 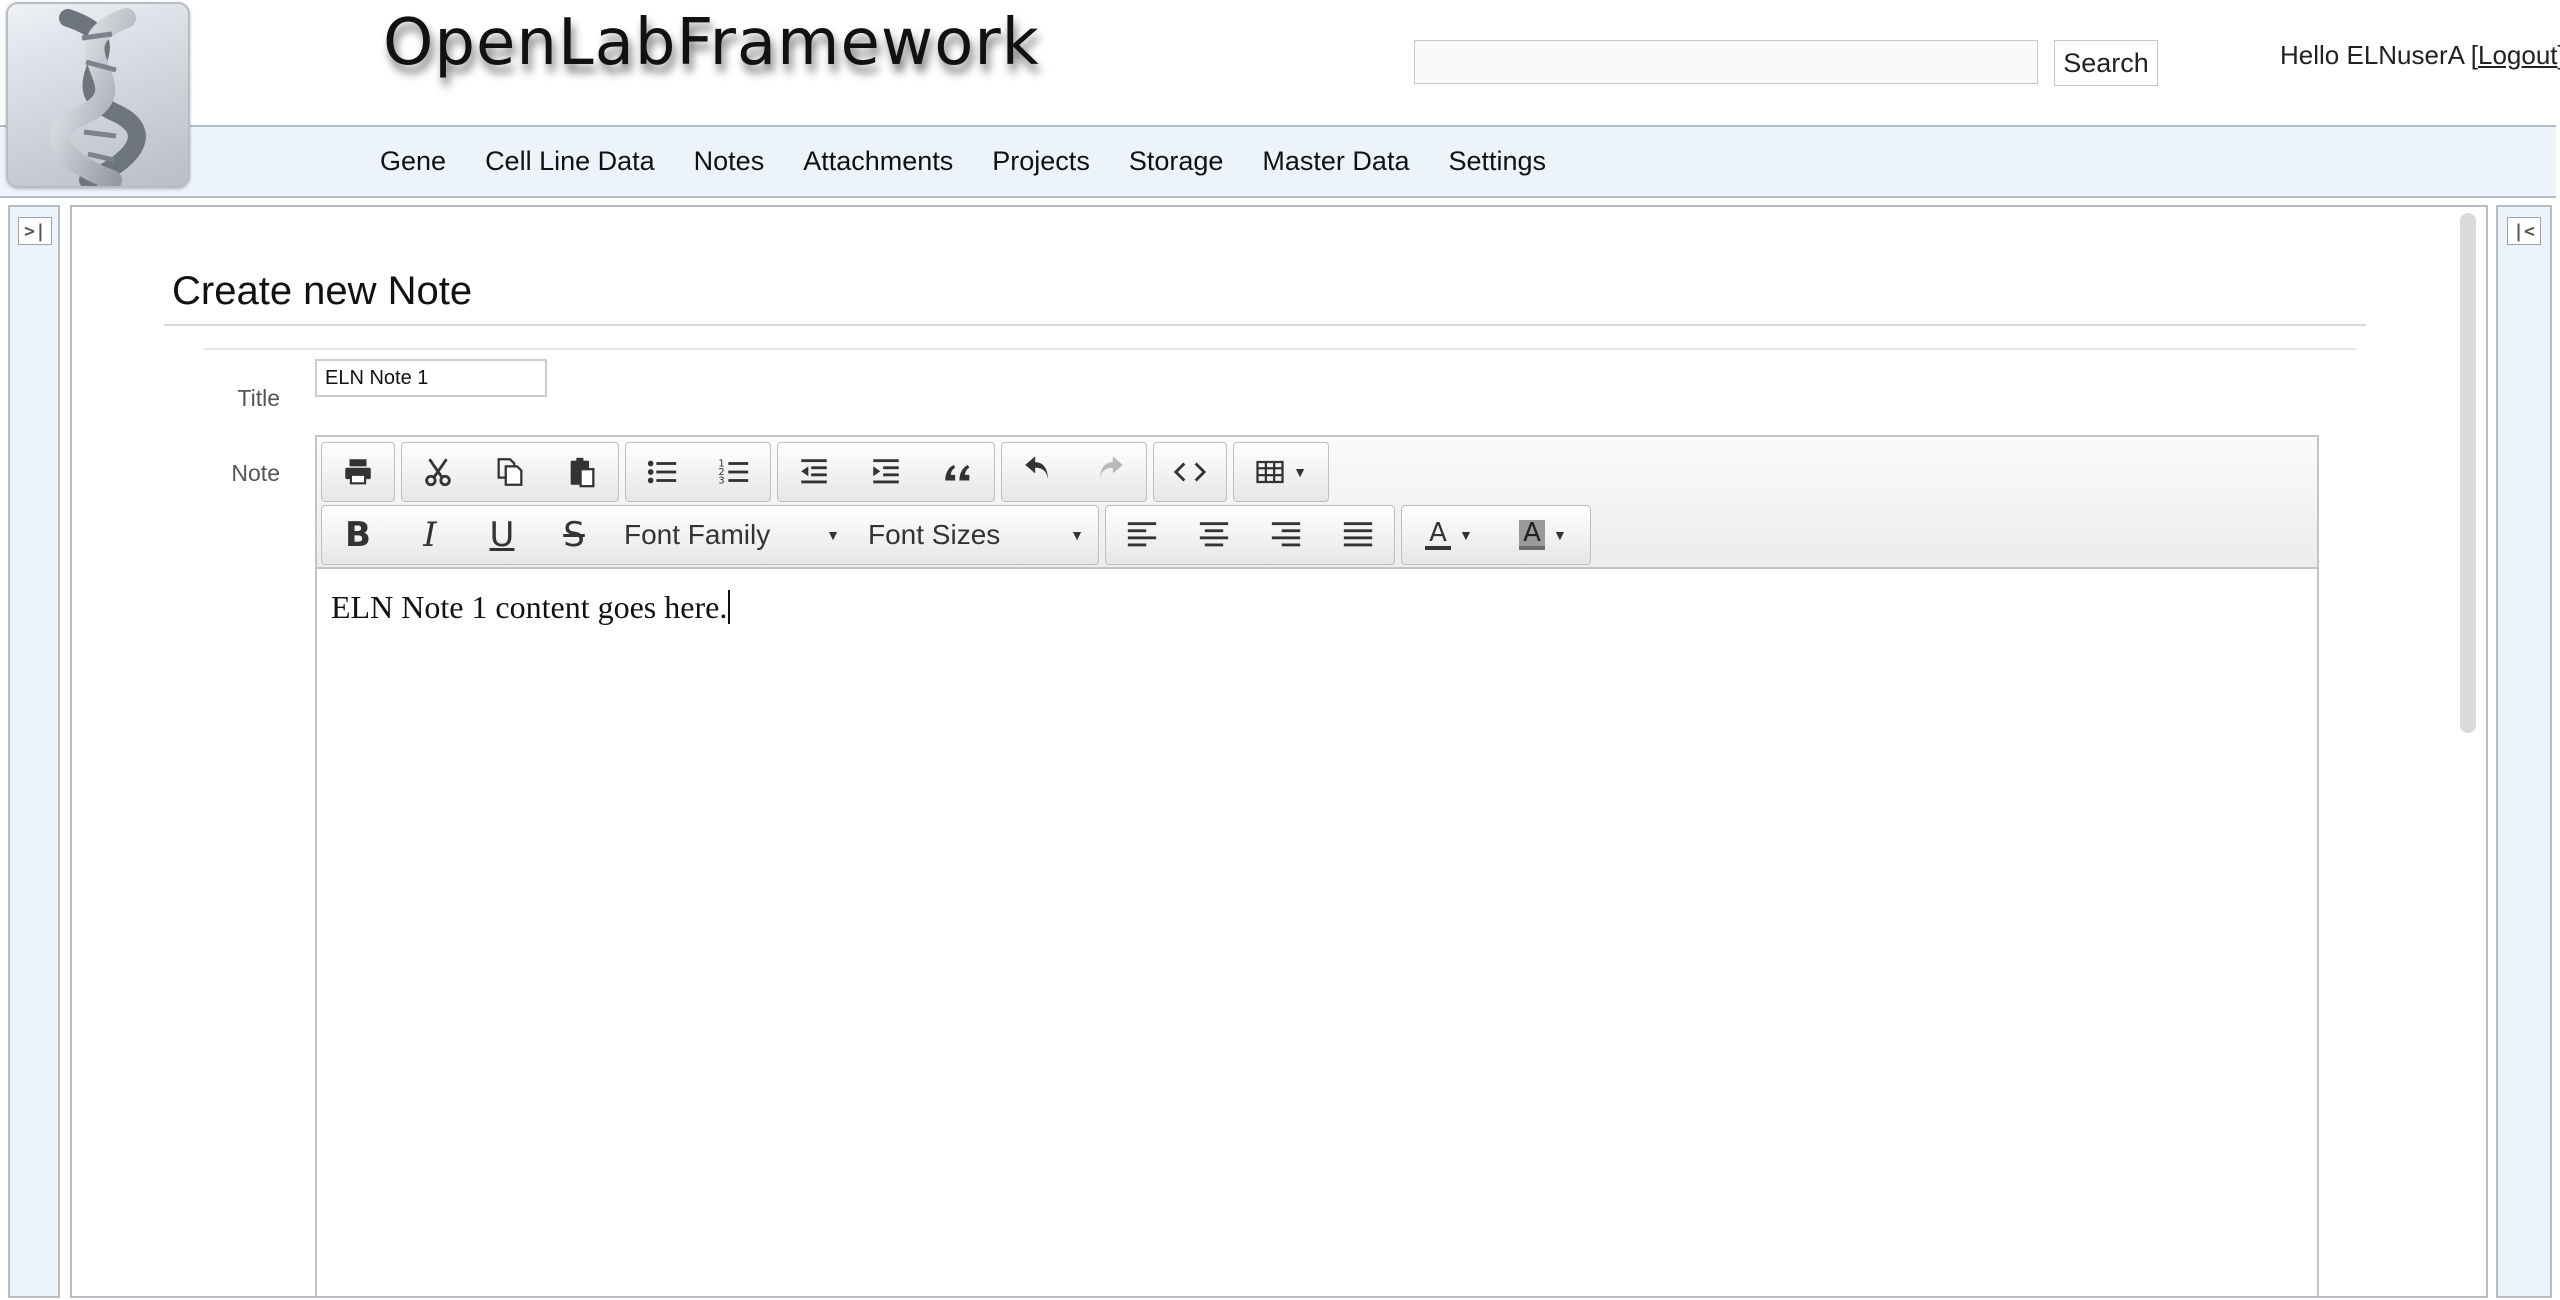 I want to click on search-input, so click(x=1726, y=62).